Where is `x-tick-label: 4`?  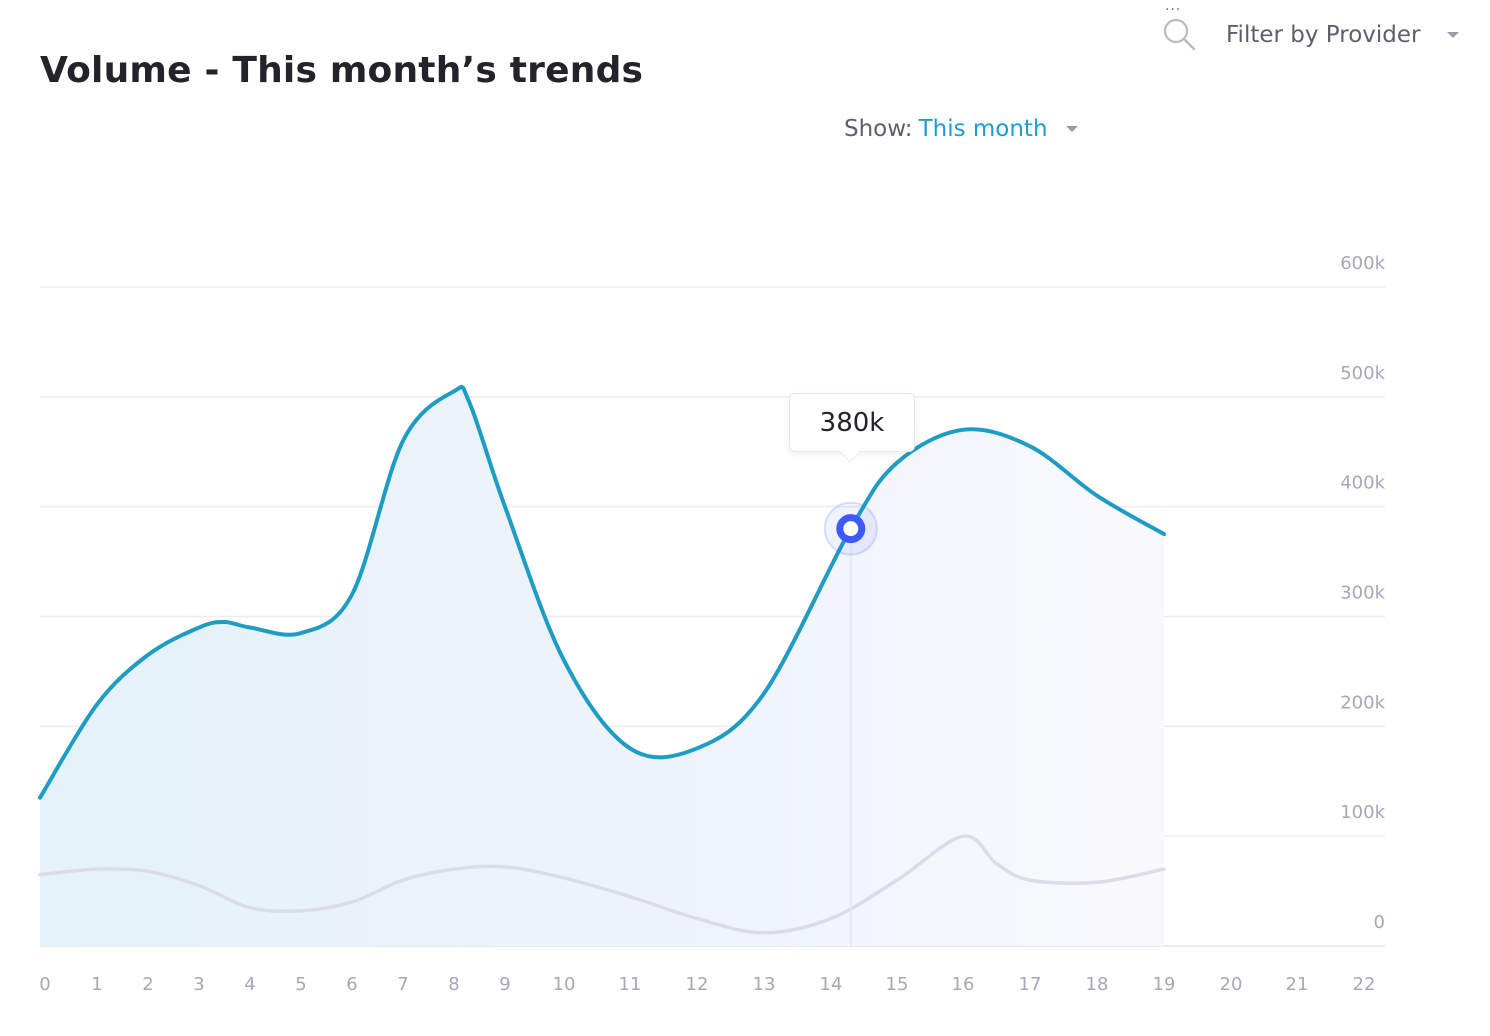
x-tick-label: 4 is located at coordinates (249, 984).